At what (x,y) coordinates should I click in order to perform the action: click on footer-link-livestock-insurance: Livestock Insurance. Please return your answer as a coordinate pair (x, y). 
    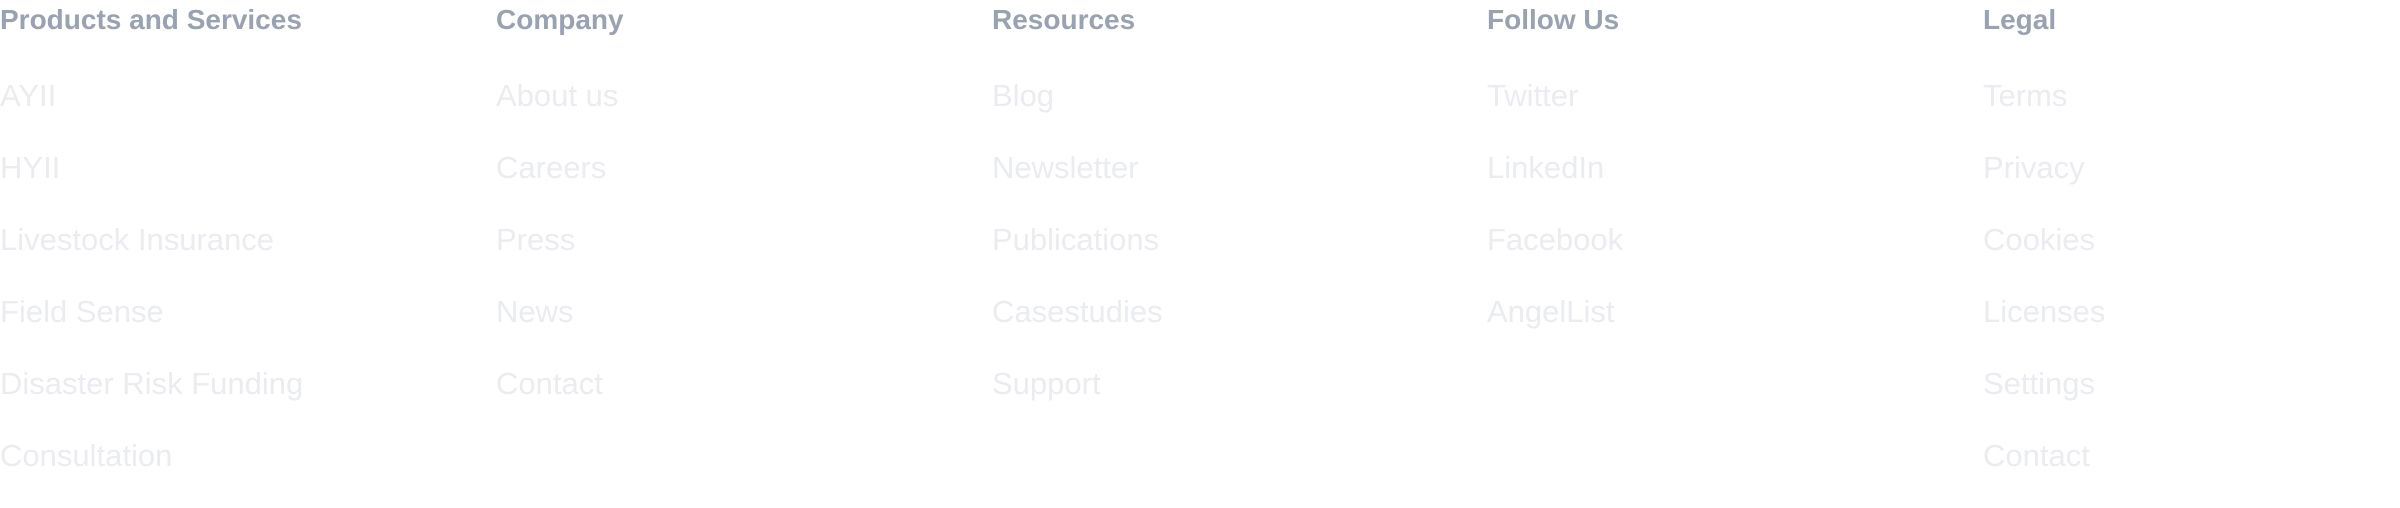
    Looking at the image, I should click on (151, 256).